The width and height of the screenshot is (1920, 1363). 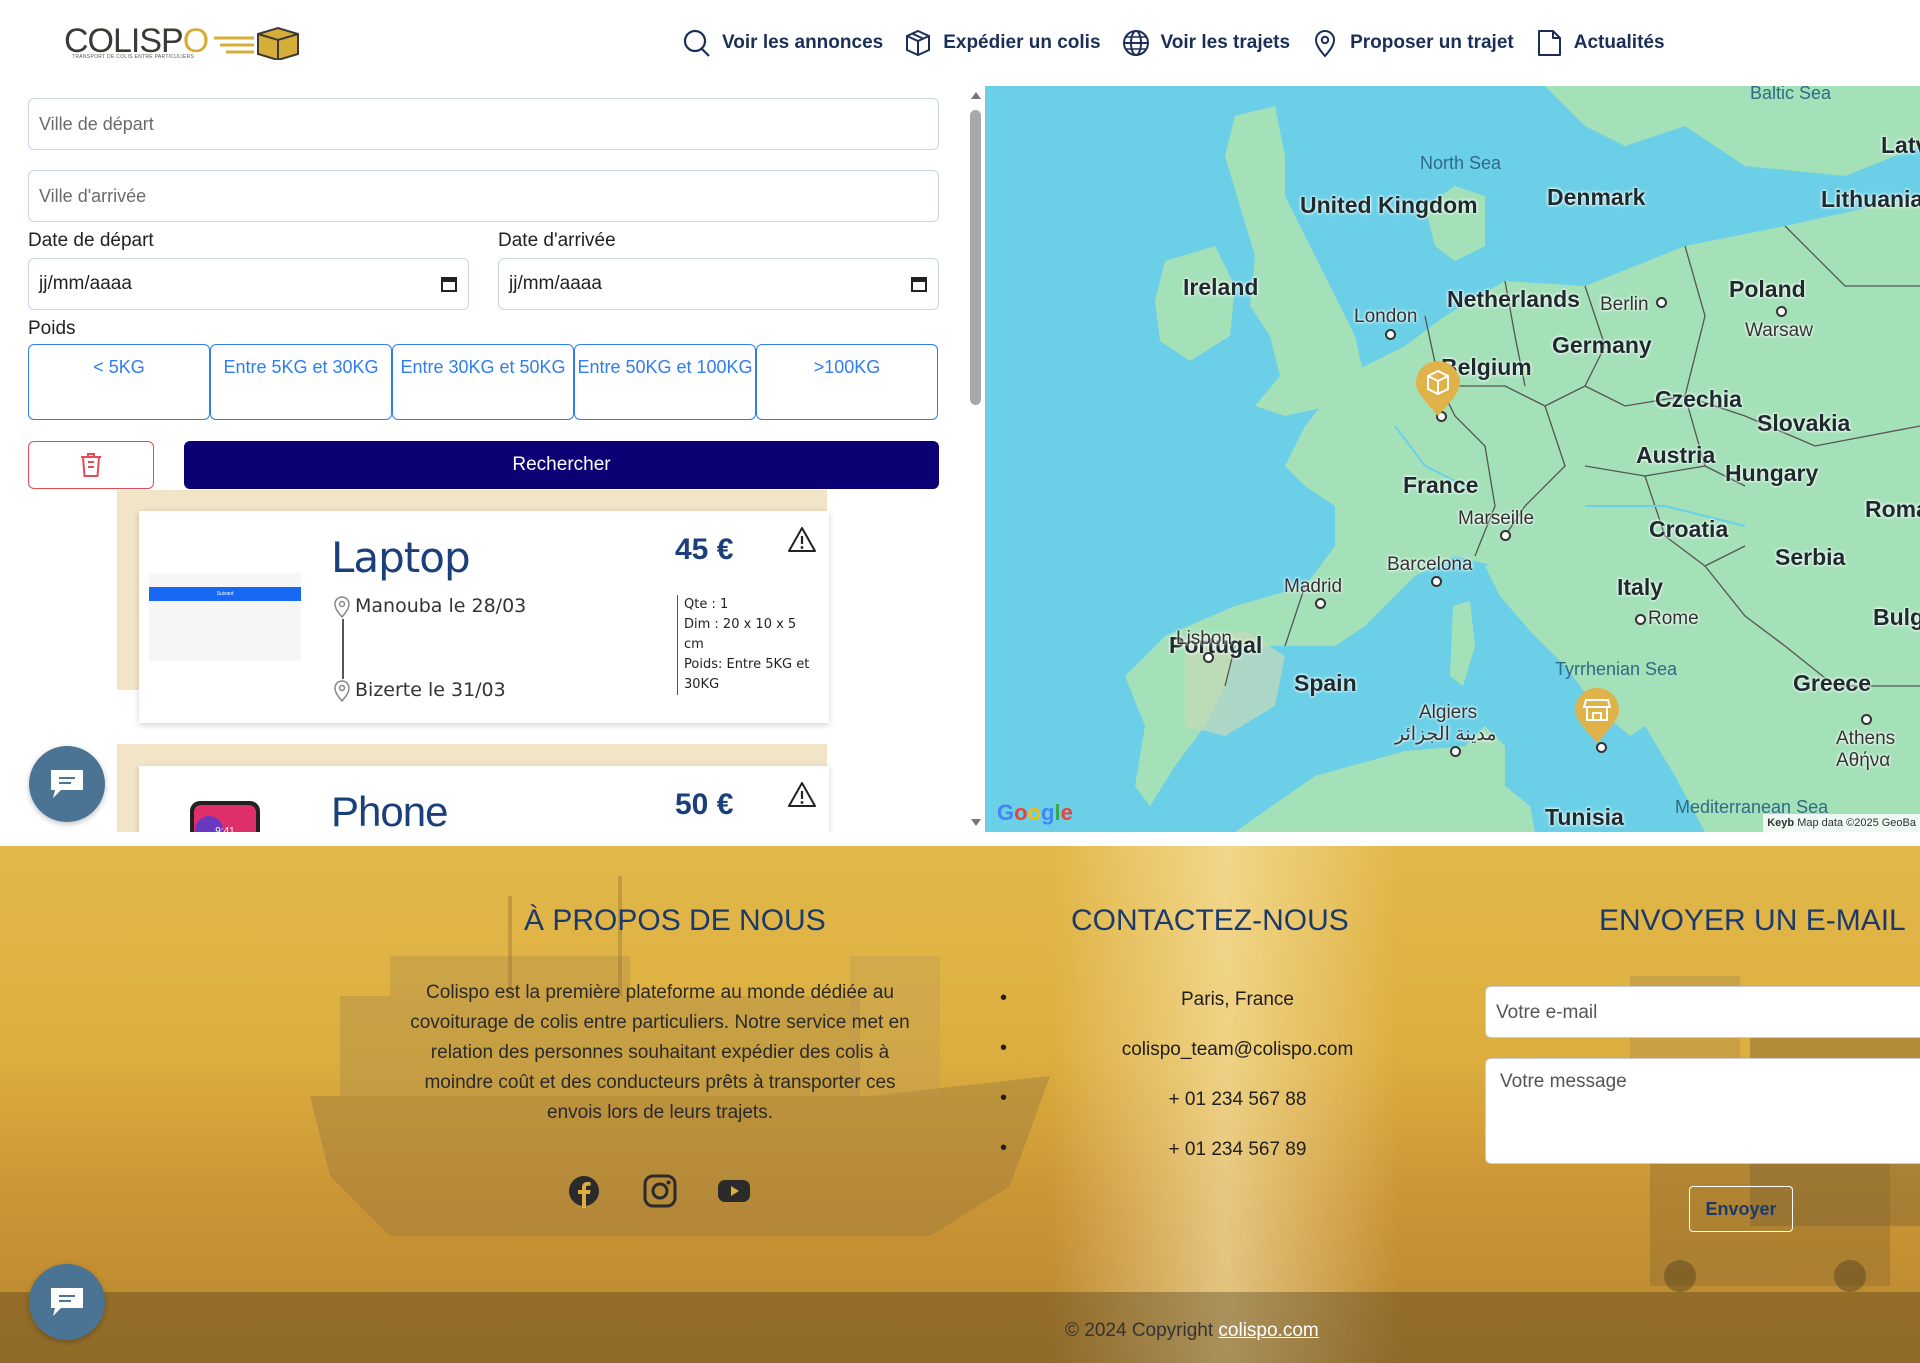 What do you see at coordinates (1599, 43) in the screenshot?
I see `nav-actualites: Actualités` at bounding box center [1599, 43].